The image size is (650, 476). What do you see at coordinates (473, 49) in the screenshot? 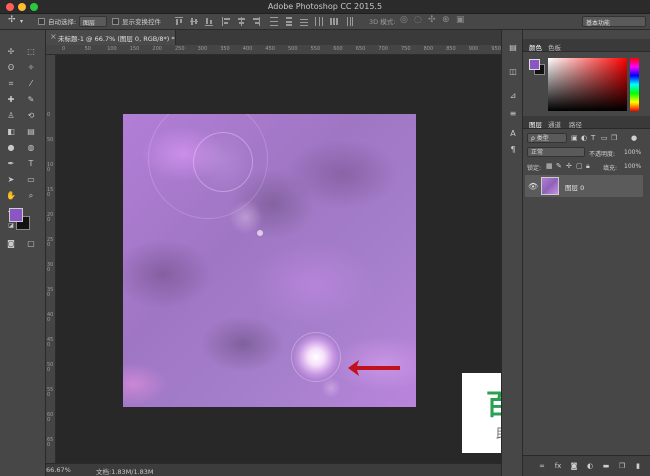
I see `ruler-tick-label: 900` at bounding box center [473, 49].